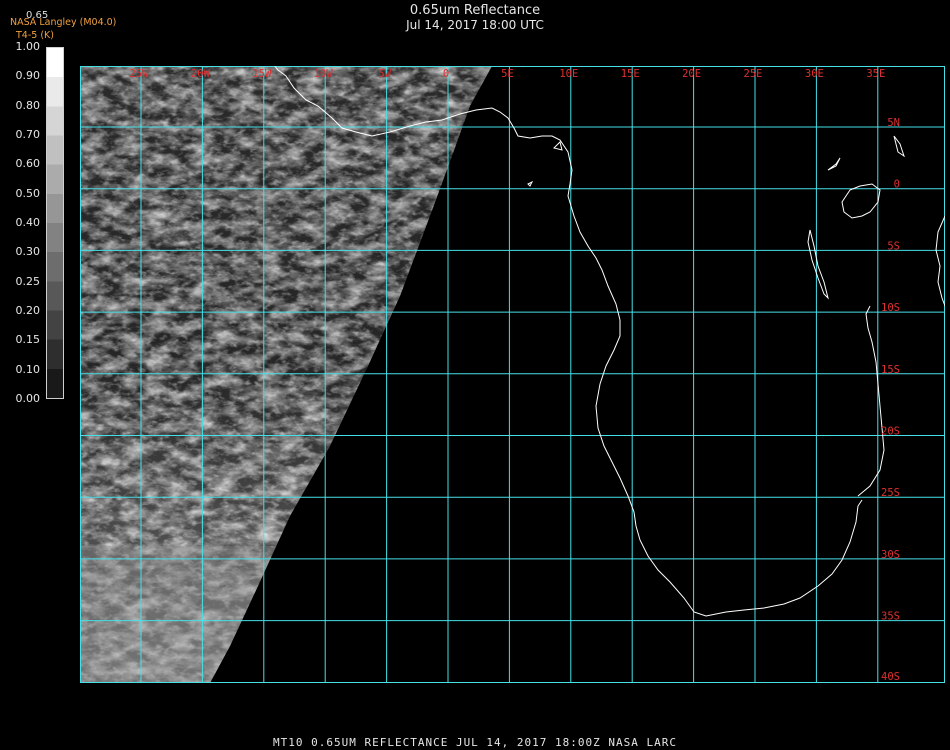 The width and height of the screenshot is (950, 750). Describe the element at coordinates (28, 76) in the screenshot. I see `colorbar-tick-label: 0.90` at that location.